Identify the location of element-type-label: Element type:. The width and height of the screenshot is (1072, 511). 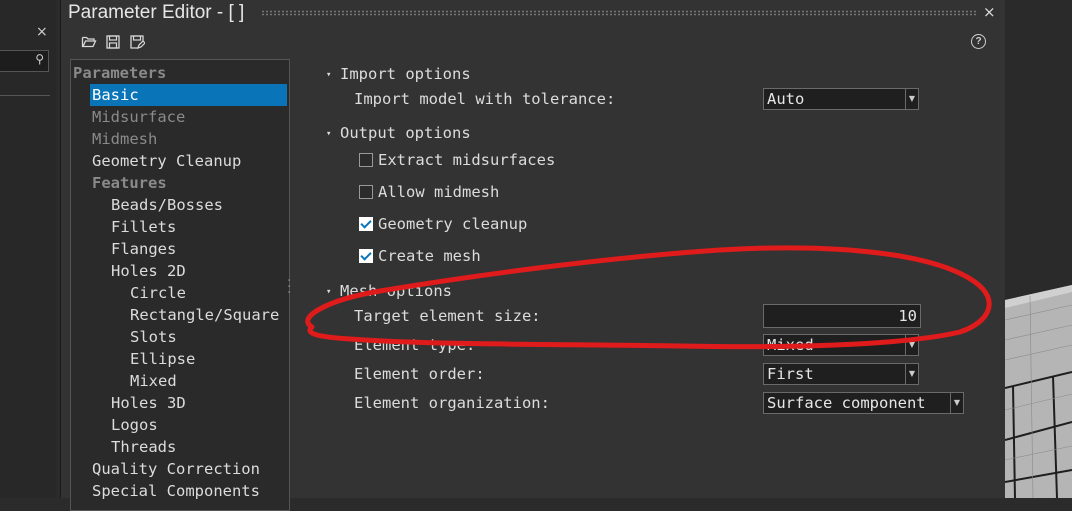
(415, 345).